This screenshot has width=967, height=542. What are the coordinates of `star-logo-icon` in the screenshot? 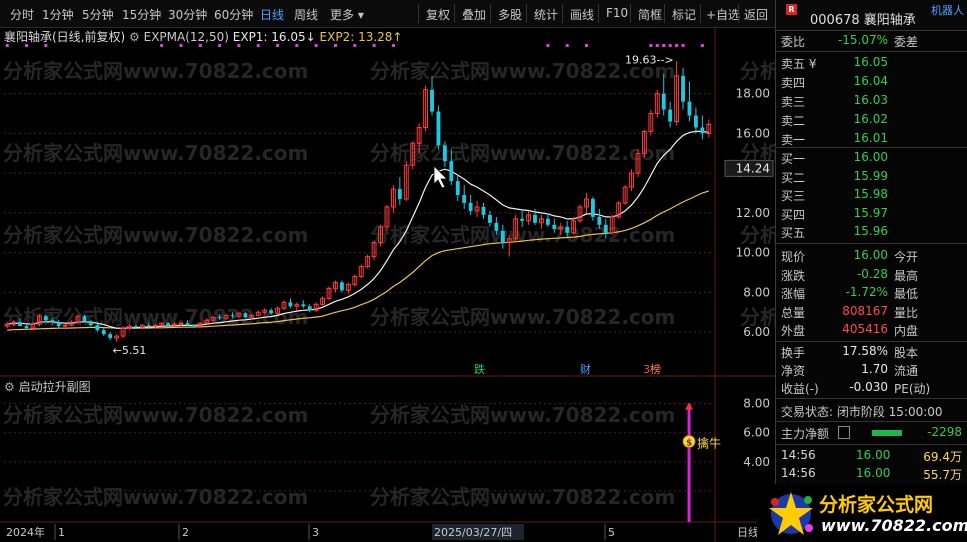 It's located at (791, 513).